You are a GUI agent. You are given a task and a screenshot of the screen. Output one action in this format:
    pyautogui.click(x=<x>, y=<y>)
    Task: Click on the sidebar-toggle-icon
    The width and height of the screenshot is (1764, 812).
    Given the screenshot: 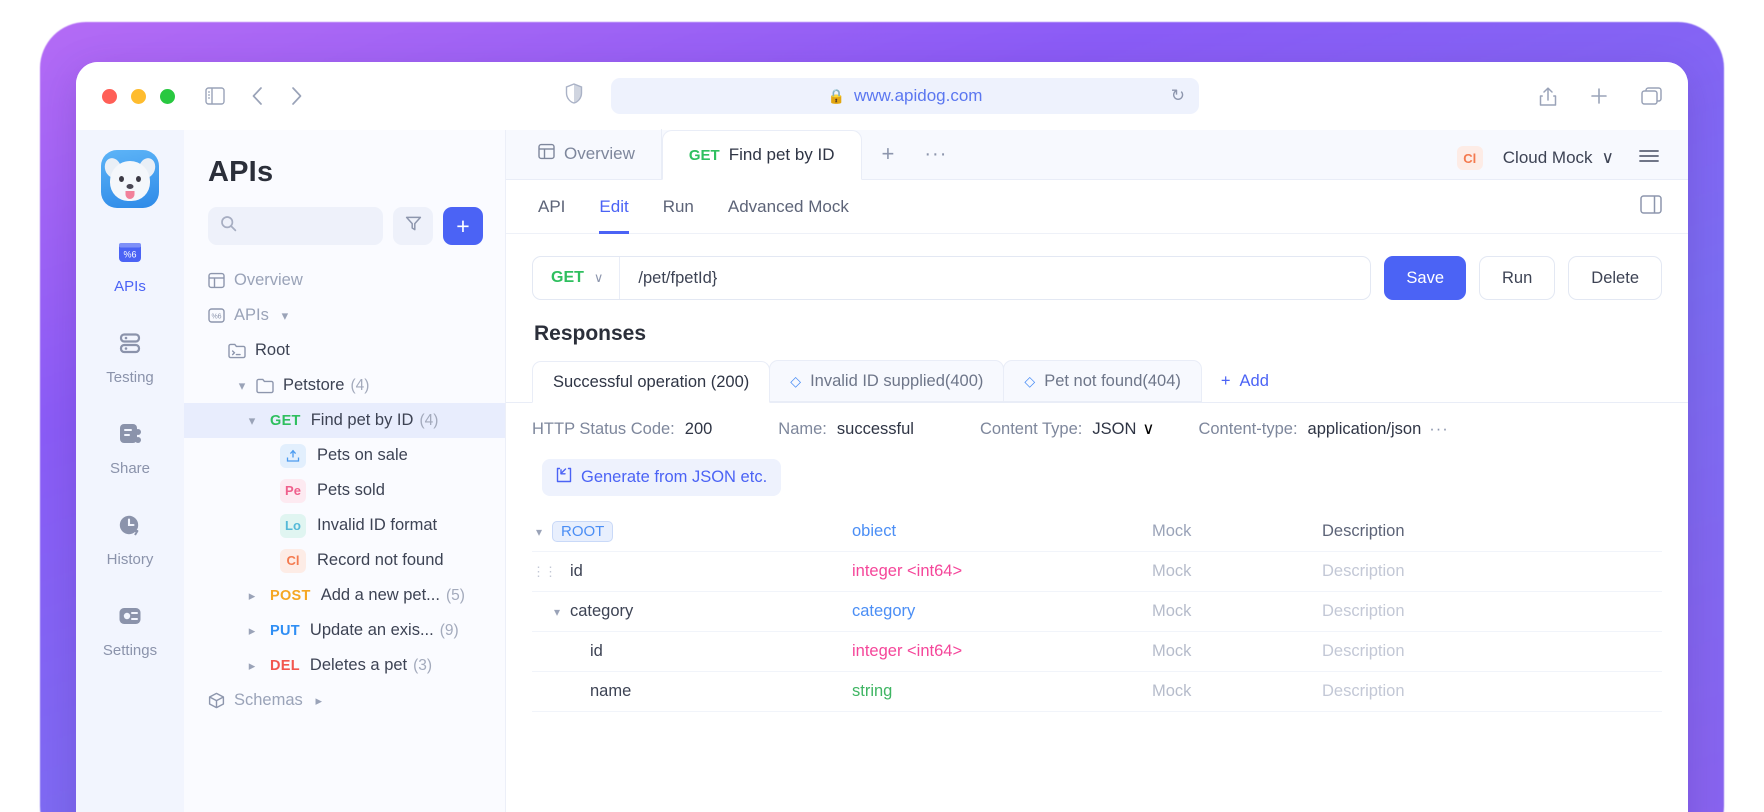 What is the action you would take?
    pyautogui.click(x=215, y=96)
    